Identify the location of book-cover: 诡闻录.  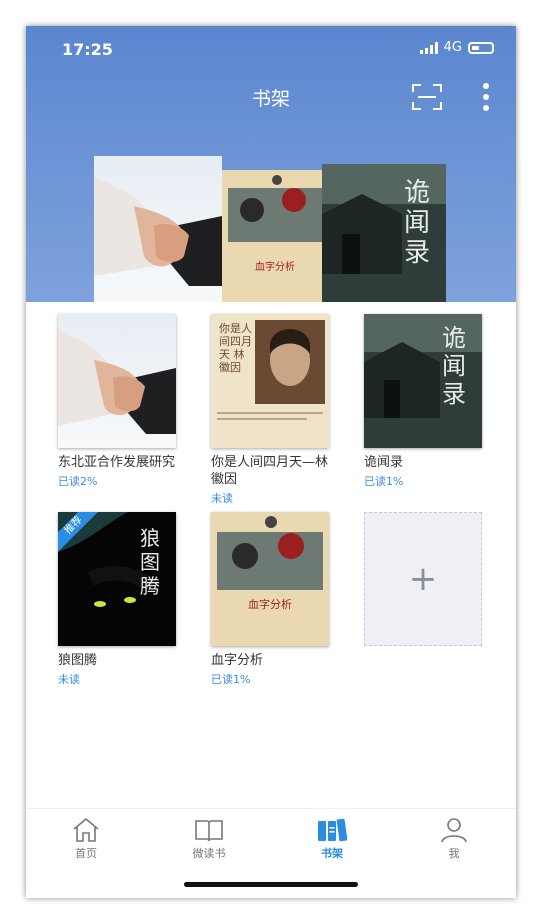
(423, 381).